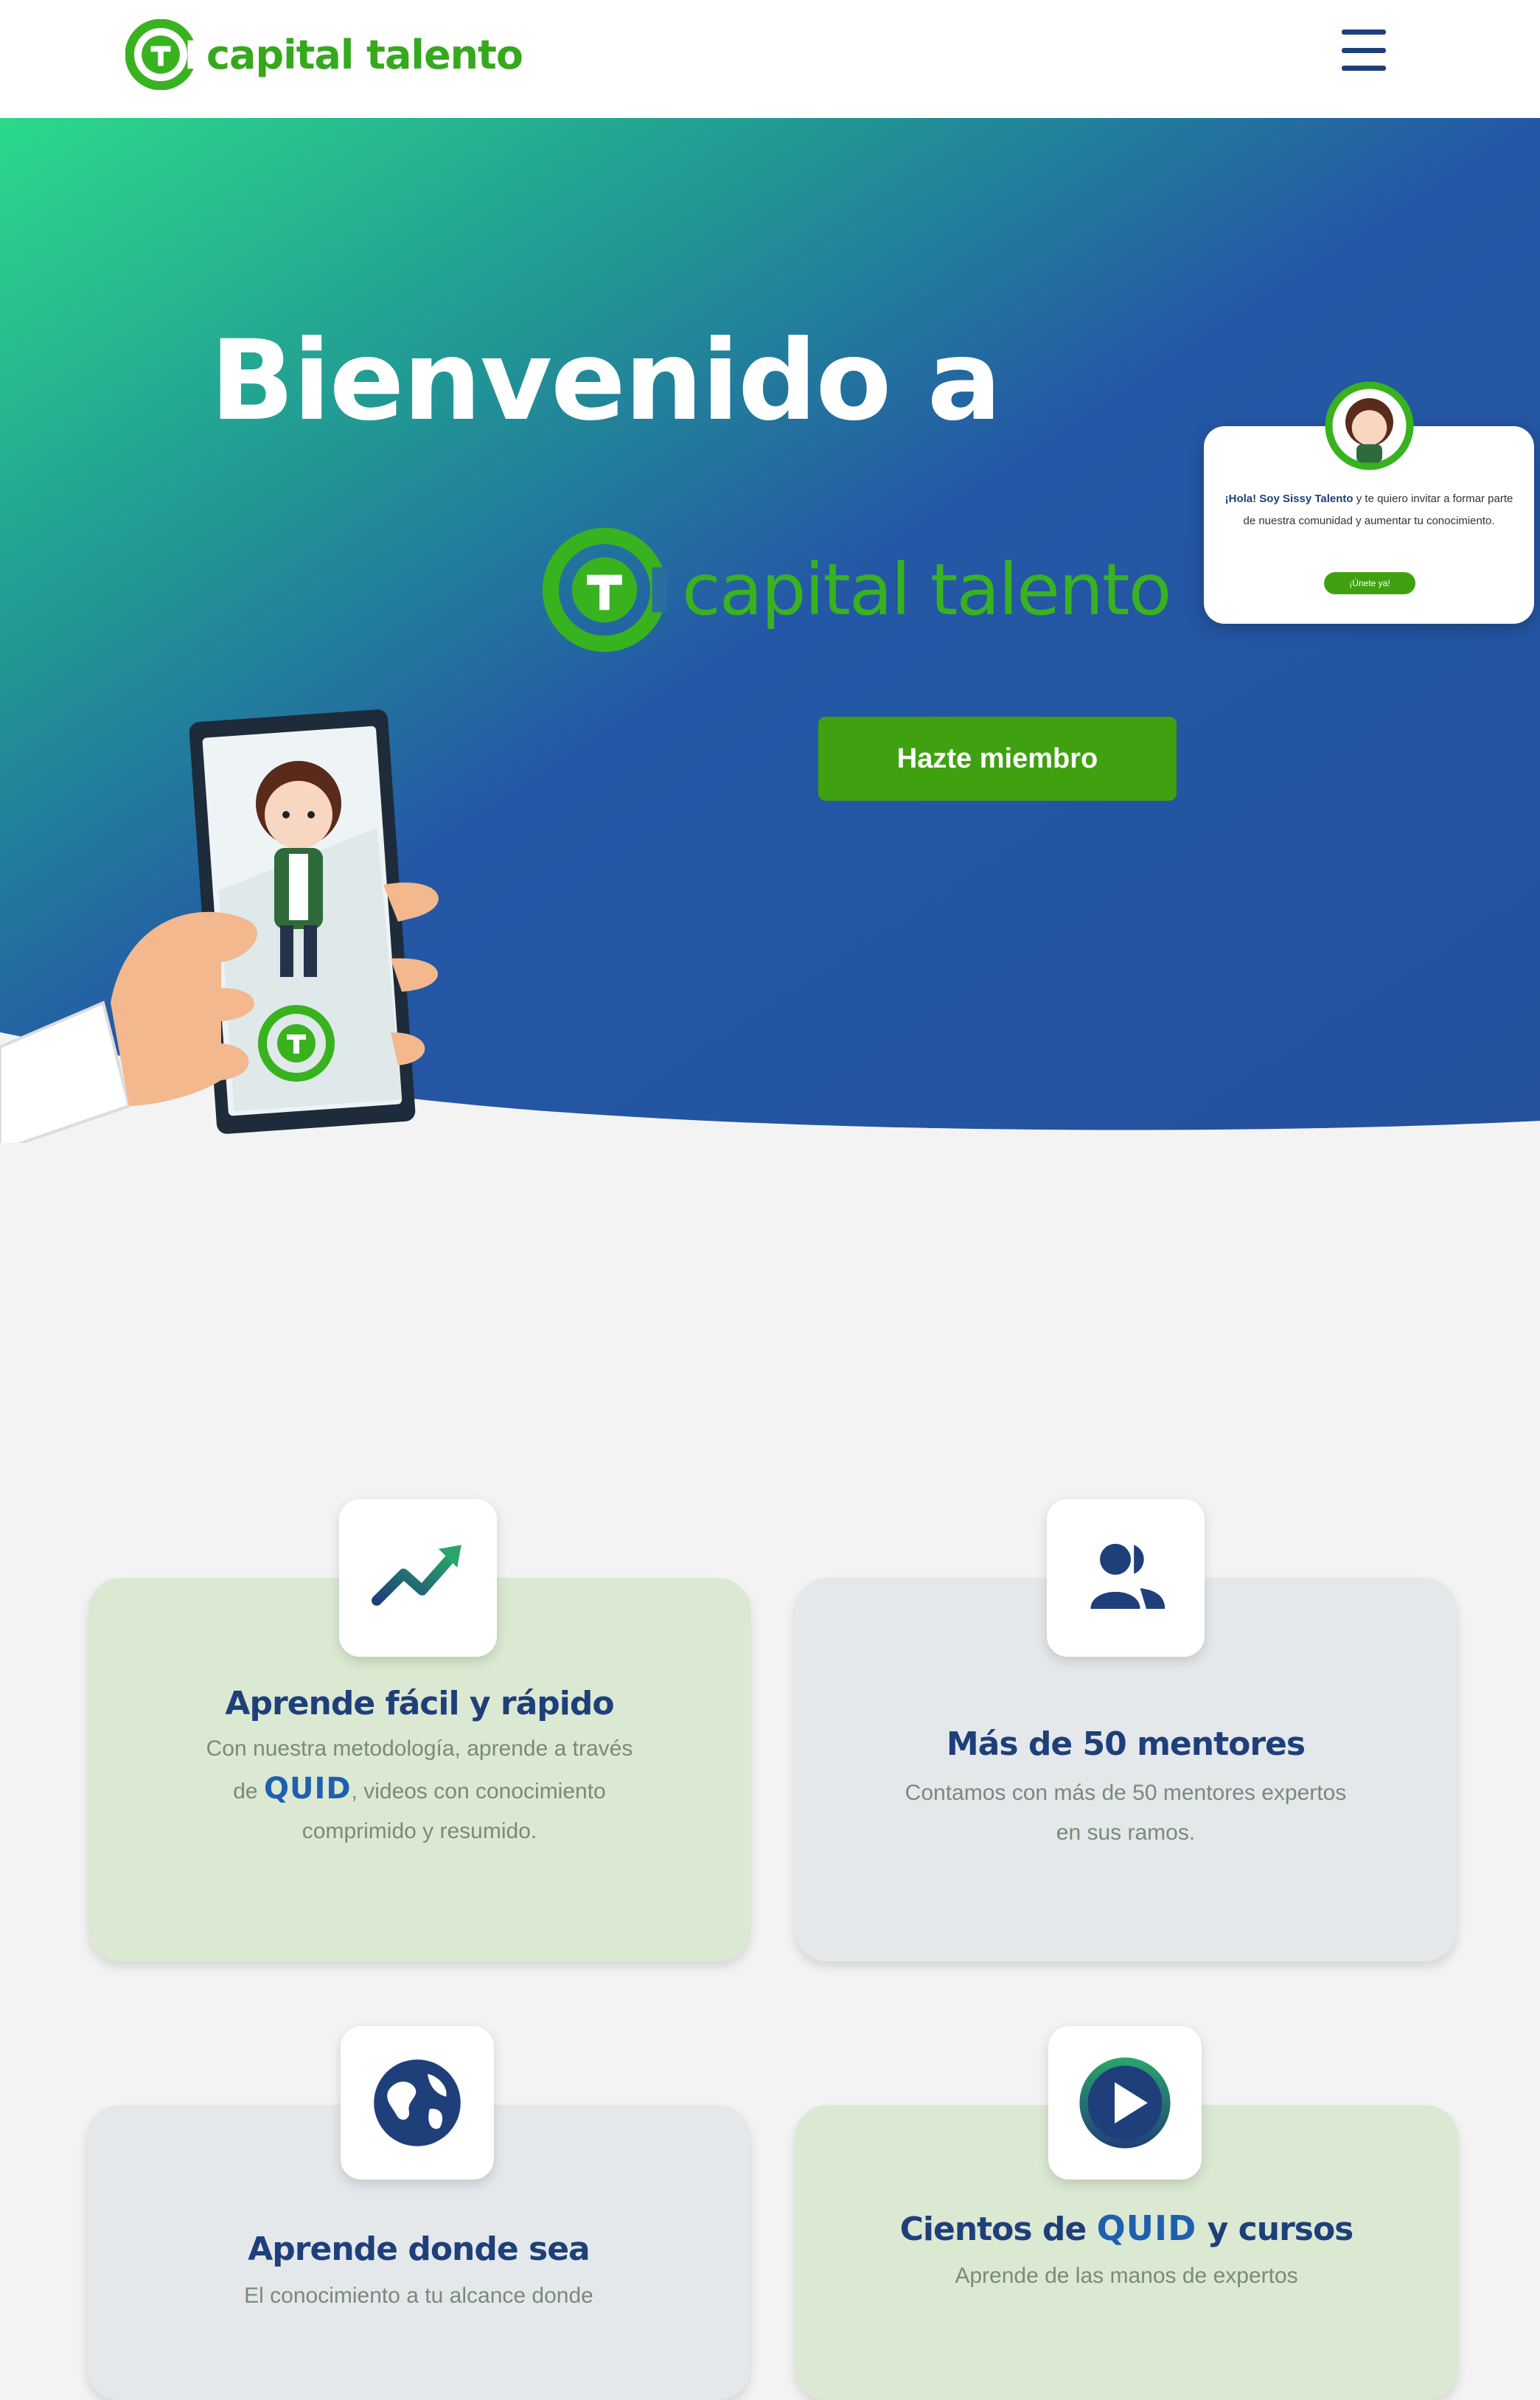  I want to click on globe-icon, so click(417, 2102).